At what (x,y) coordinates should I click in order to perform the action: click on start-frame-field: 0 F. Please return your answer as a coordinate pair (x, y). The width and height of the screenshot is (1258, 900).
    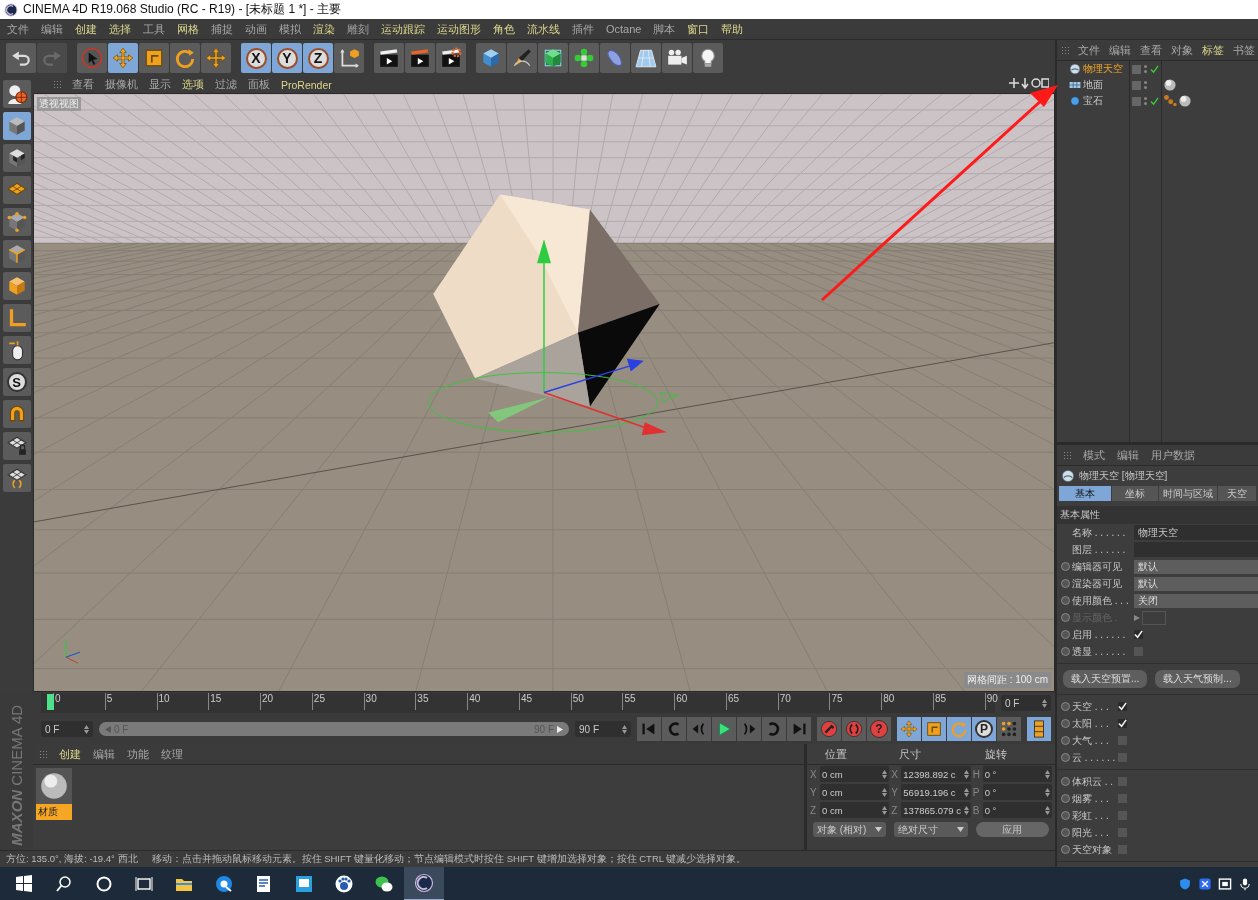
    Looking at the image, I should click on (67, 729).